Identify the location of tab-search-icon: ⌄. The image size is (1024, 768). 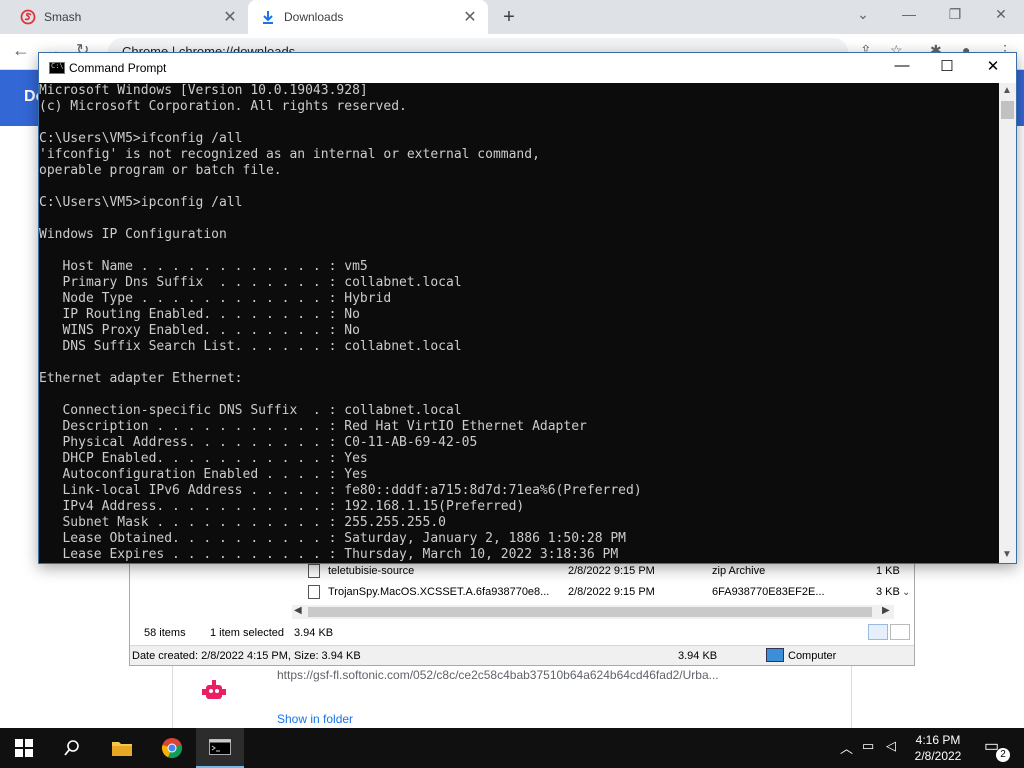
(863, 14).